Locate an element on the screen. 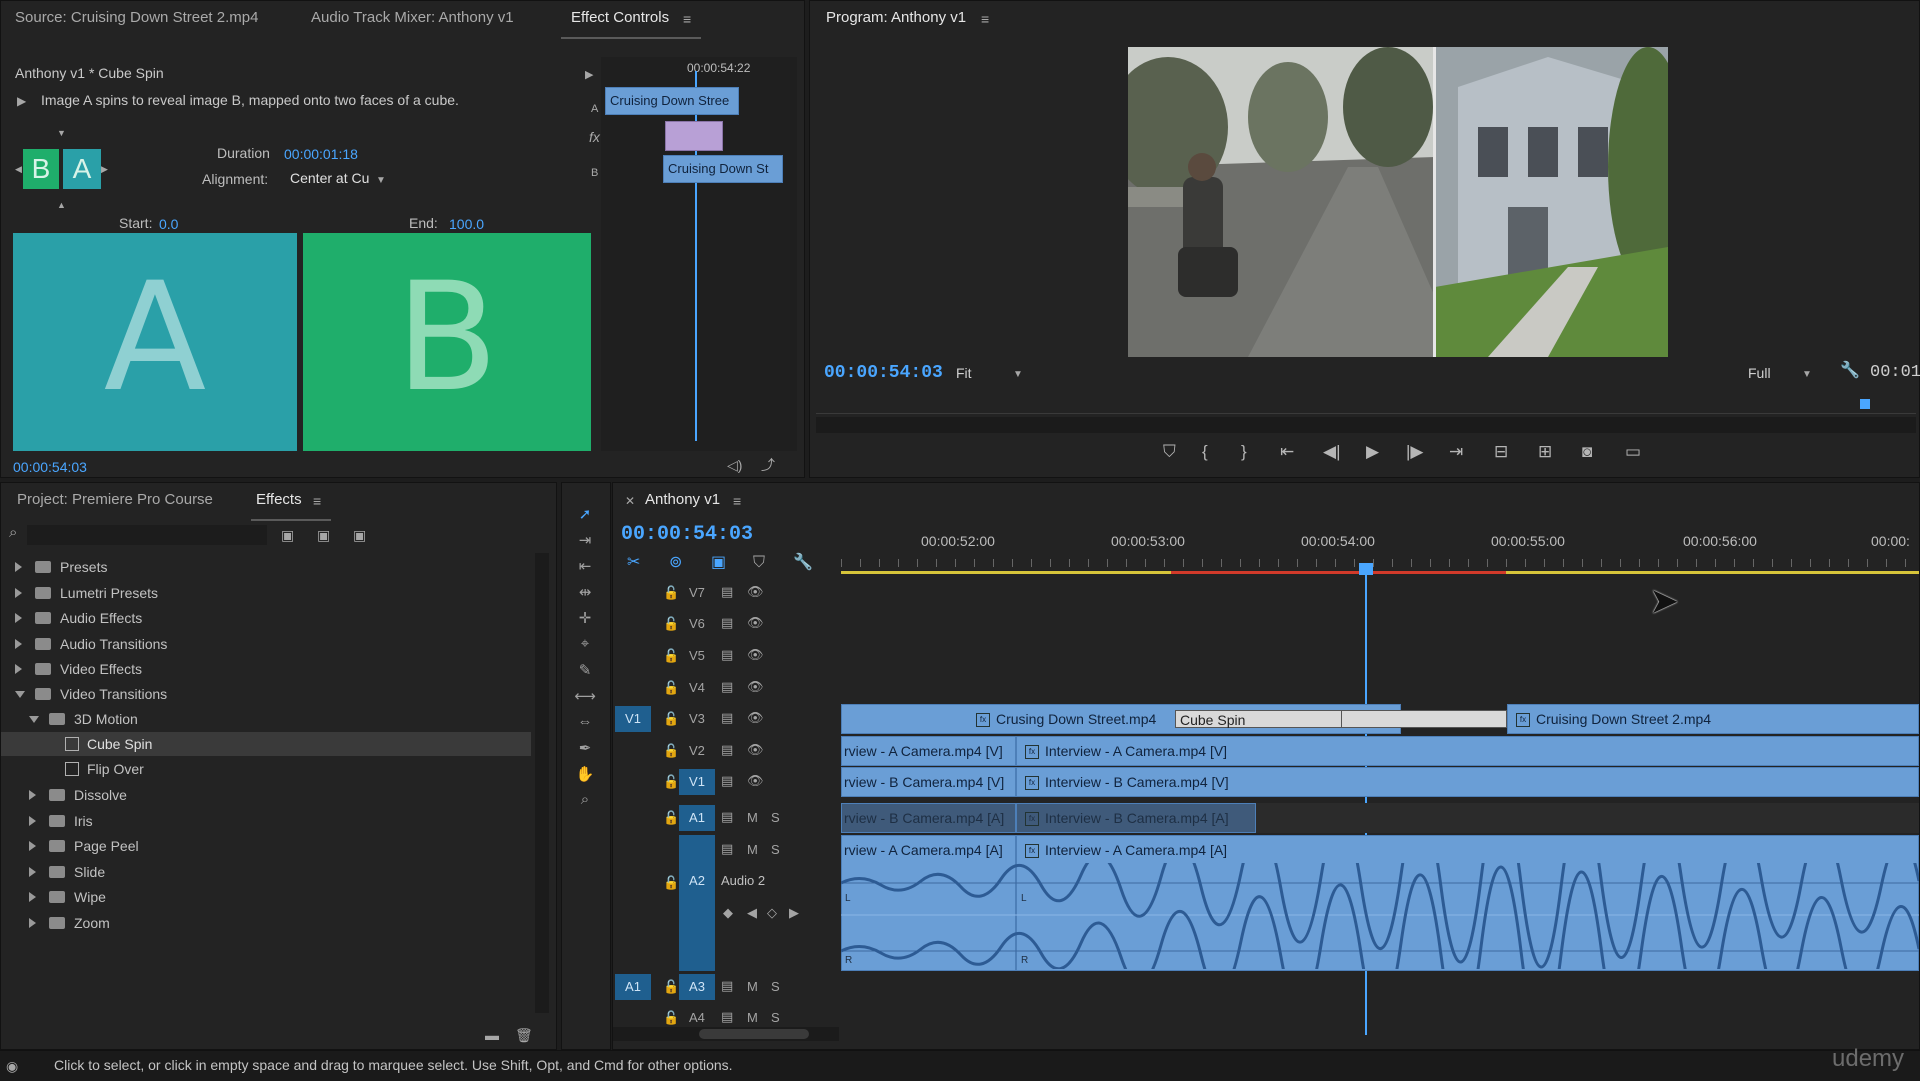 Image resolution: width=1920 pixels, height=1081 pixels. timeline-scroll-thumb is located at coordinates (754, 1034).